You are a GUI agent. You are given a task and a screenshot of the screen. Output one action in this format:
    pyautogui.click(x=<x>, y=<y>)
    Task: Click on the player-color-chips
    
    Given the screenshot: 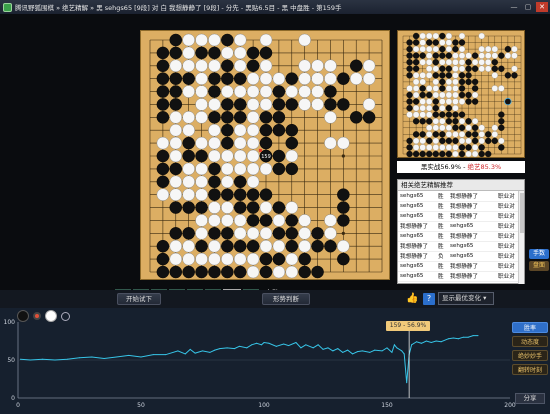 What is the action you would take?
    pyautogui.click(x=43, y=316)
    